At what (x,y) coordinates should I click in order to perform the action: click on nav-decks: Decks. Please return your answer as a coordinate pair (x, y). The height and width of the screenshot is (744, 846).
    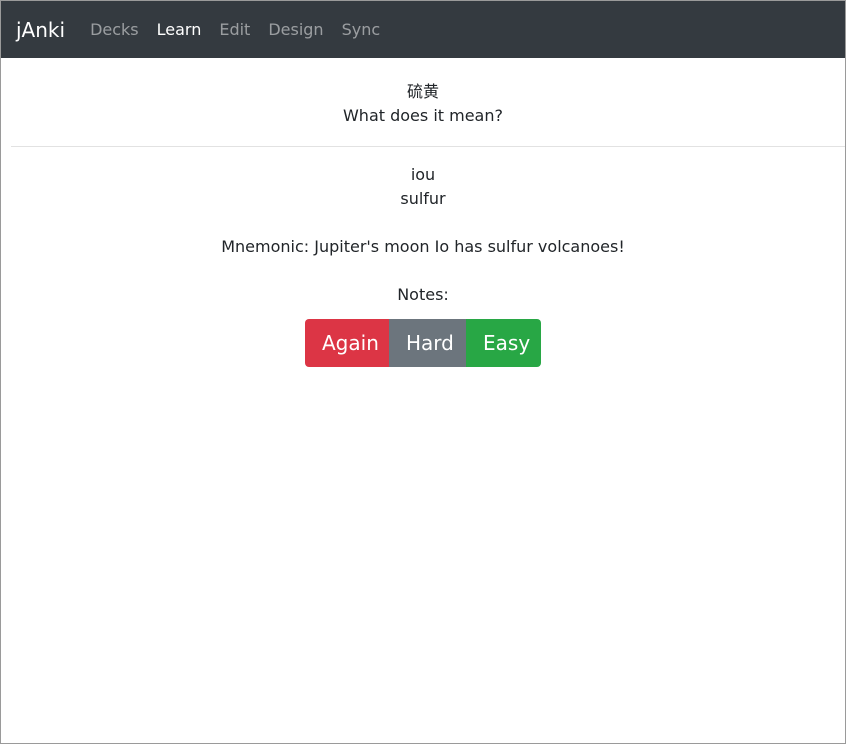
    Looking at the image, I should click on (114, 29).